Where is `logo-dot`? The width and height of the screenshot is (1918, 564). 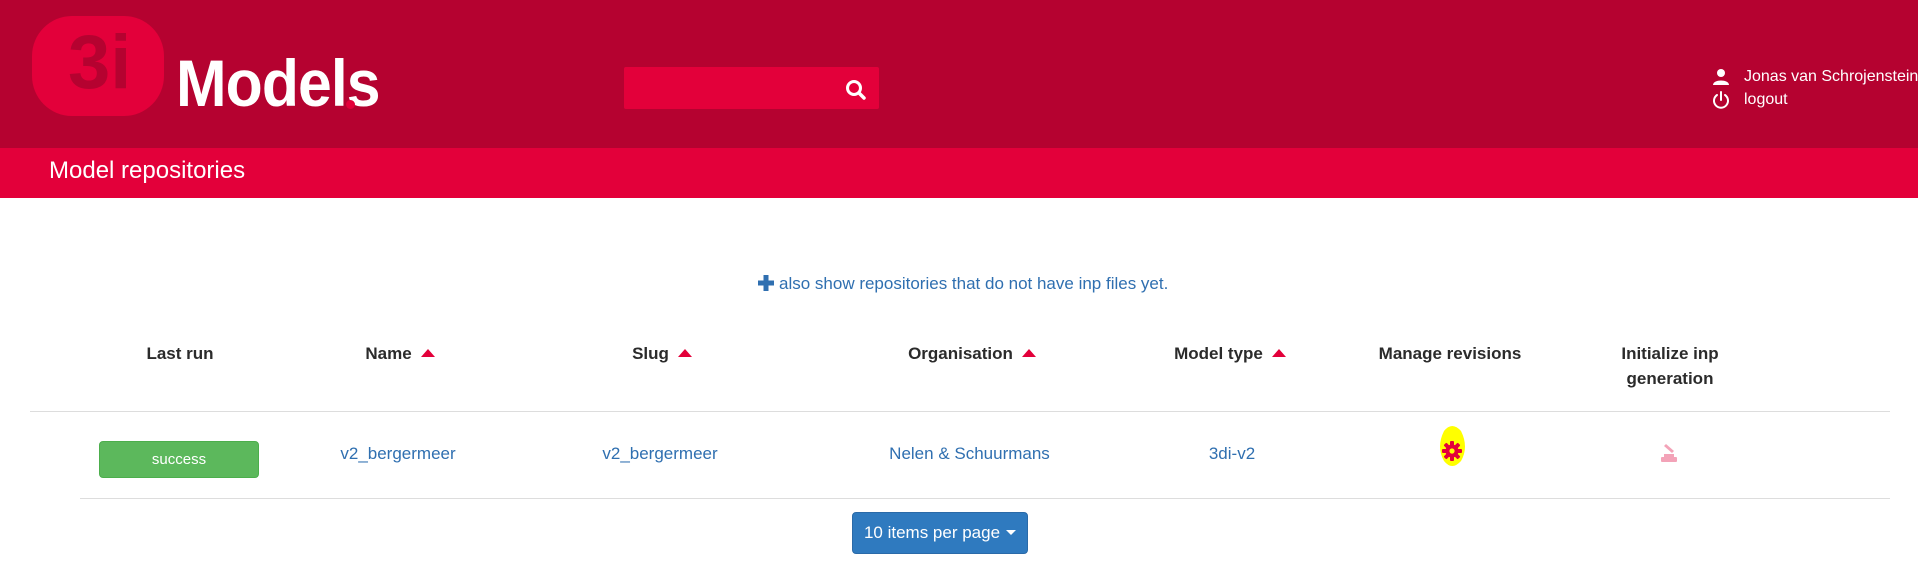 logo-dot is located at coordinates (350, 104).